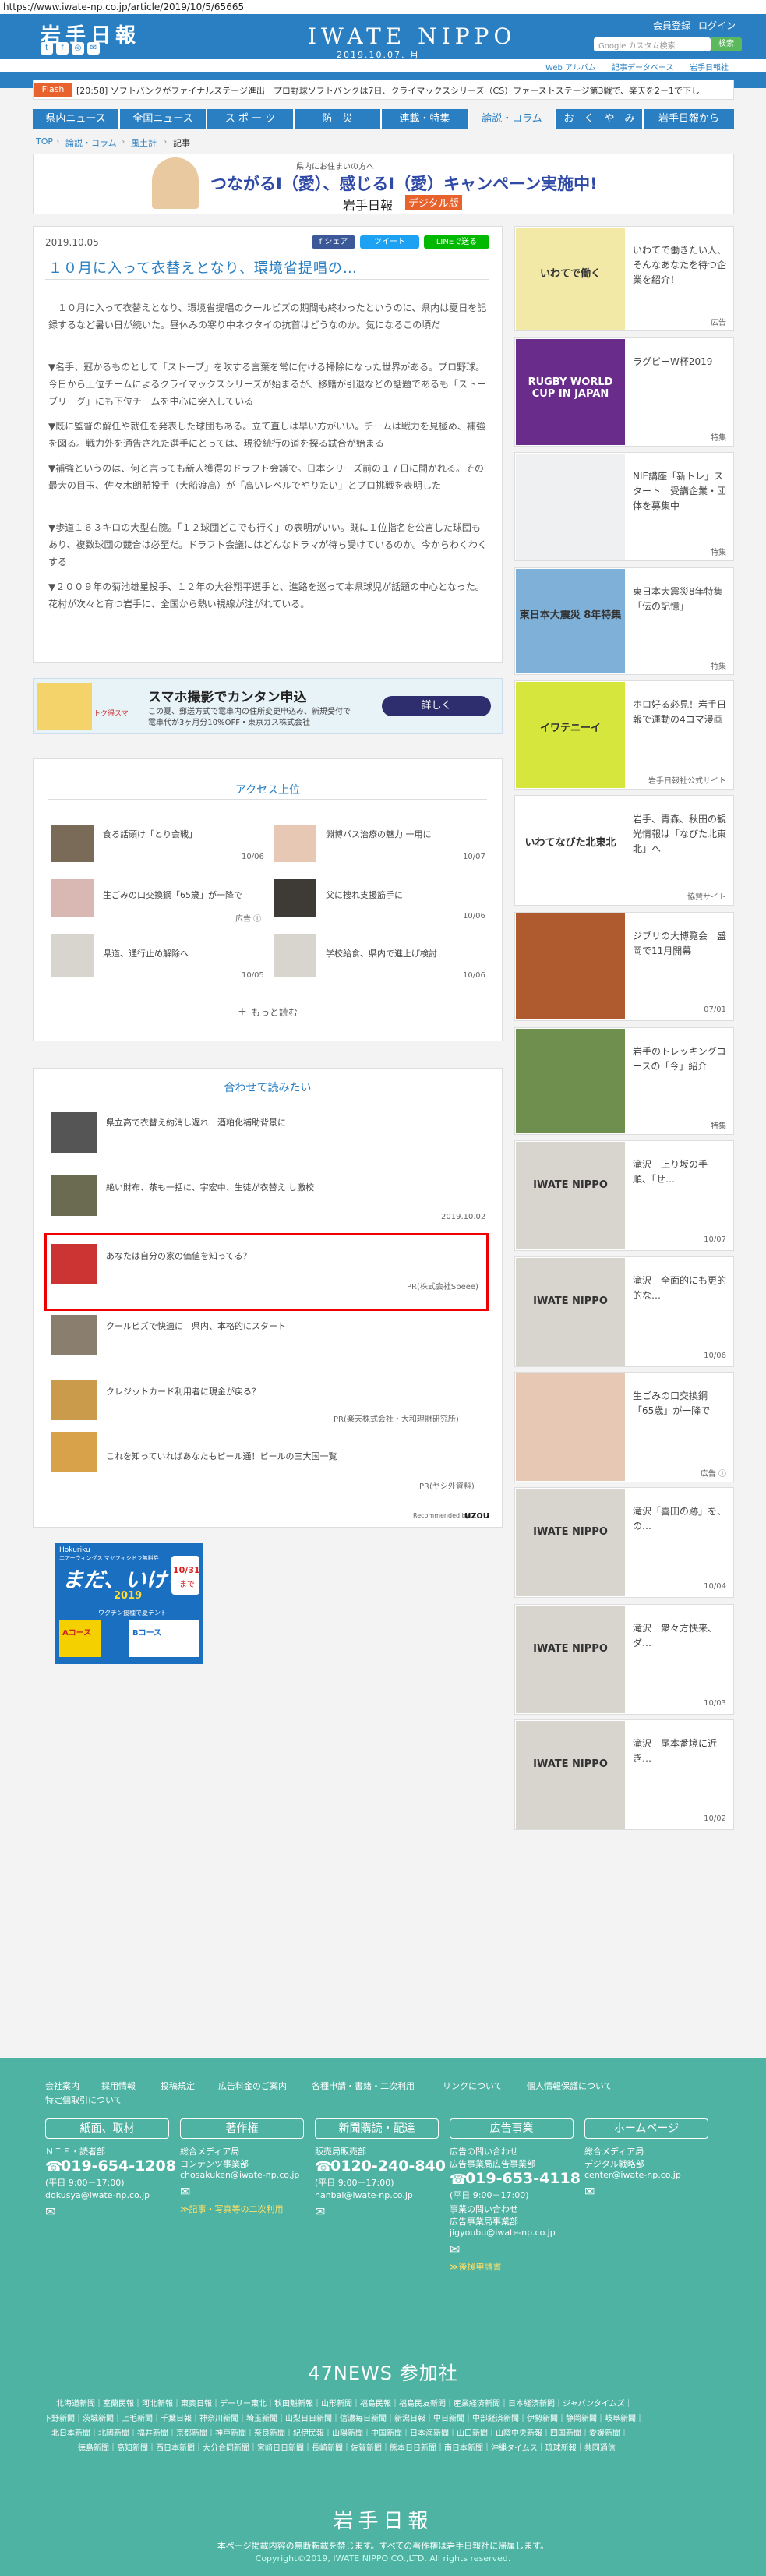 This screenshot has height=2576, width=766. I want to click on twitter-icon: t, so click(47, 48).